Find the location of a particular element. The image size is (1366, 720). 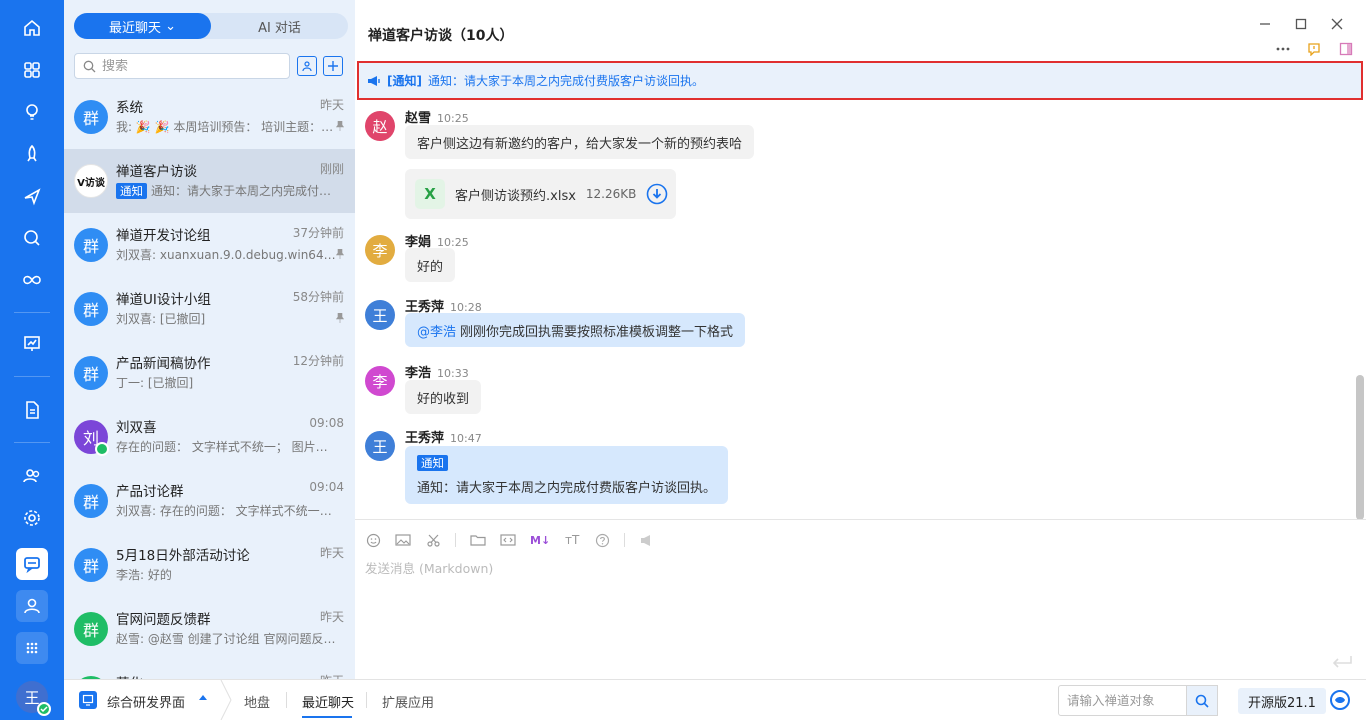

rocket-icon is located at coordinates (32, 154).